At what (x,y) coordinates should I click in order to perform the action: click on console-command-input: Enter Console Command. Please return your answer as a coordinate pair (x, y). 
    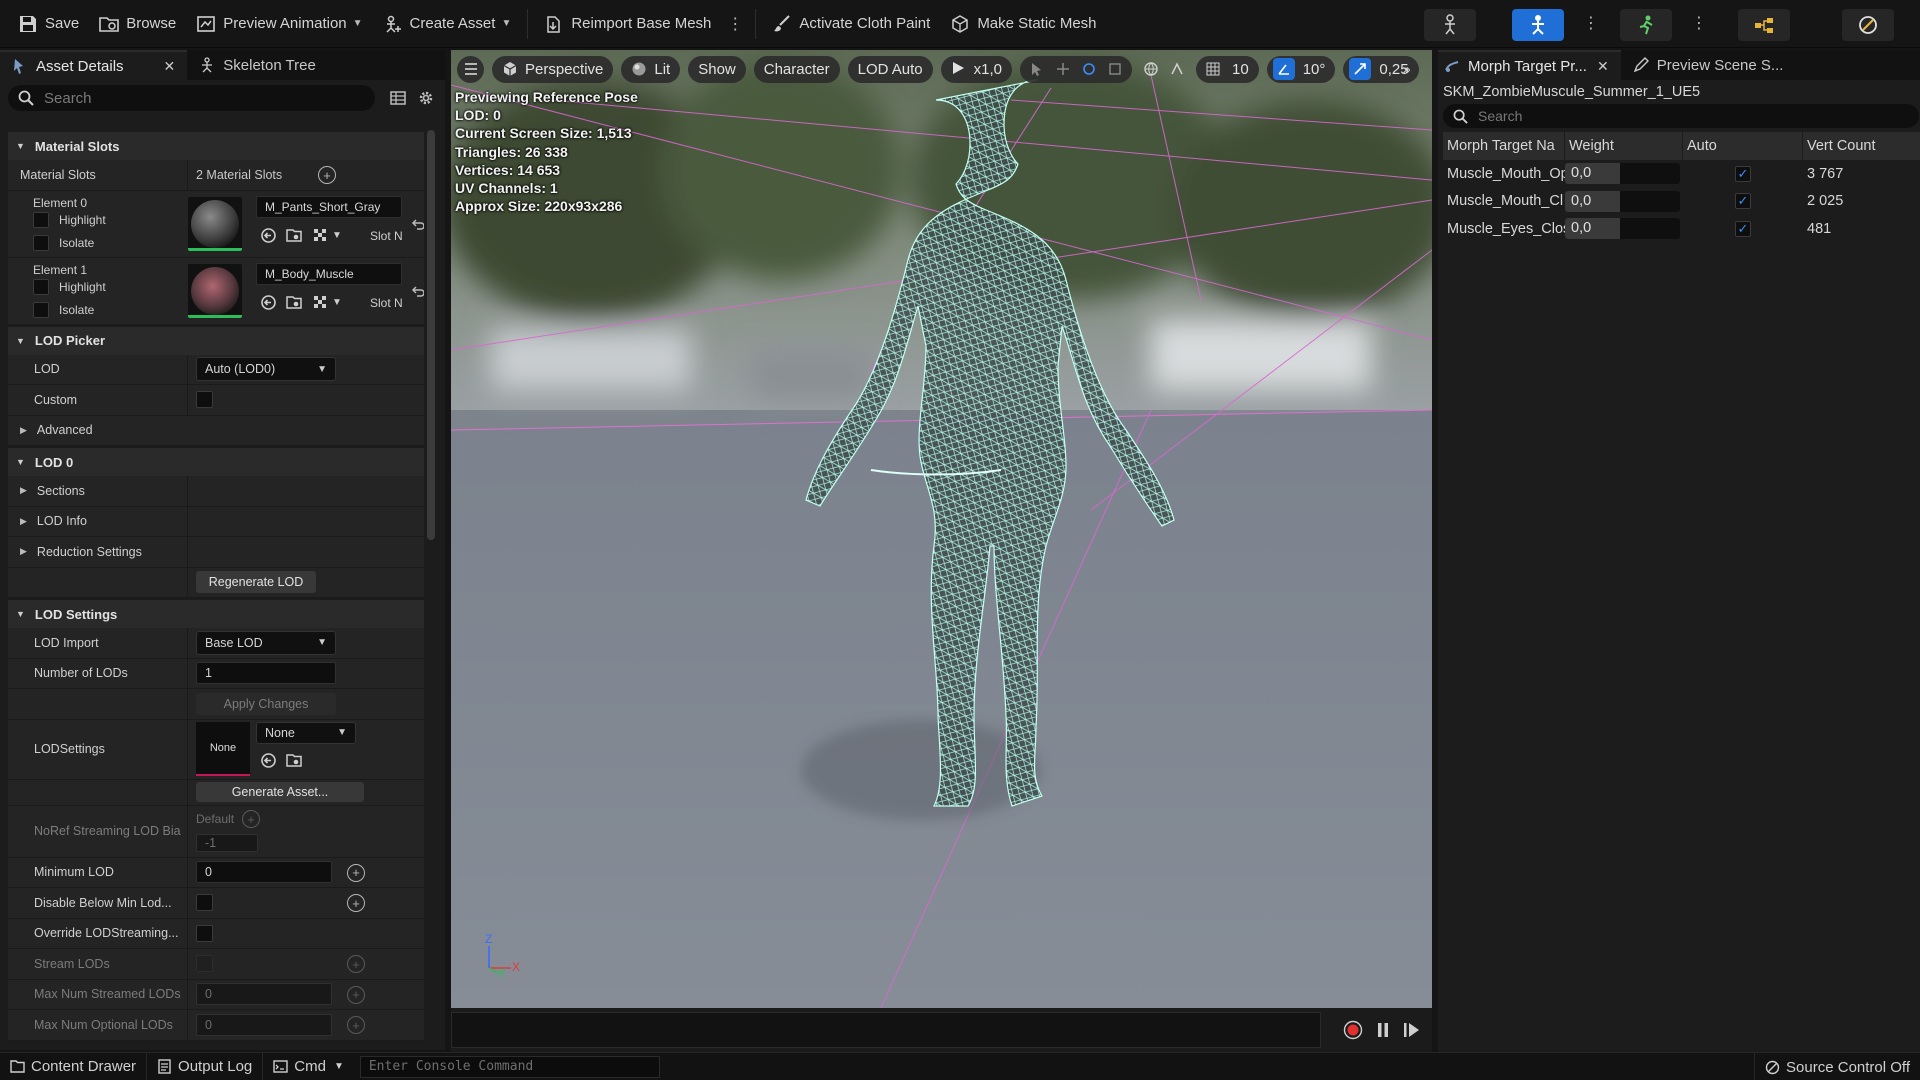
    Looking at the image, I should click on (509, 1066).